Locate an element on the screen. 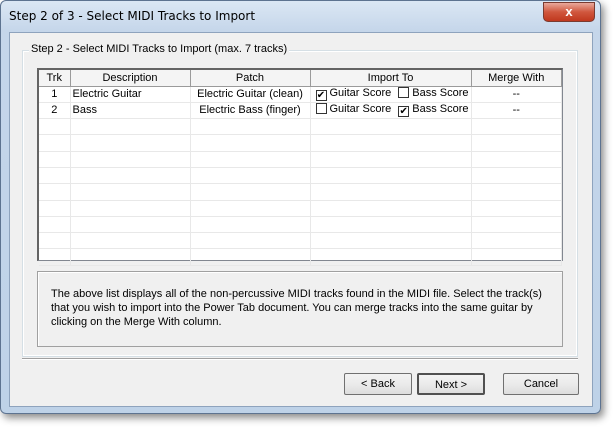  close-button: x is located at coordinates (569, 12).